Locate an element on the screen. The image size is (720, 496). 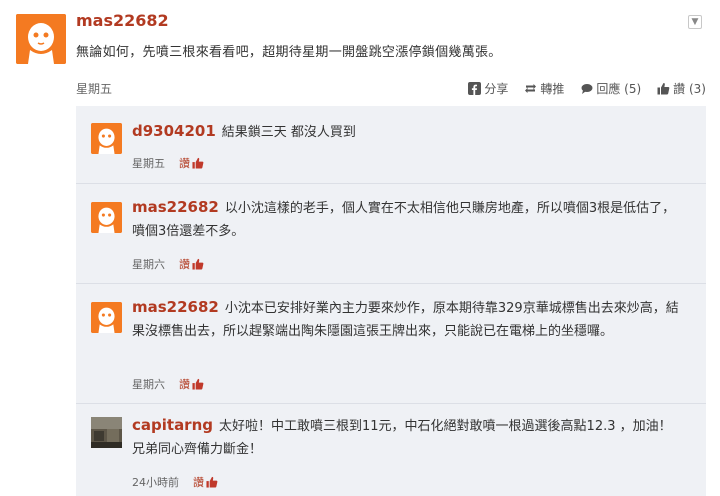
share-label: 分享 is located at coordinates (496, 89).